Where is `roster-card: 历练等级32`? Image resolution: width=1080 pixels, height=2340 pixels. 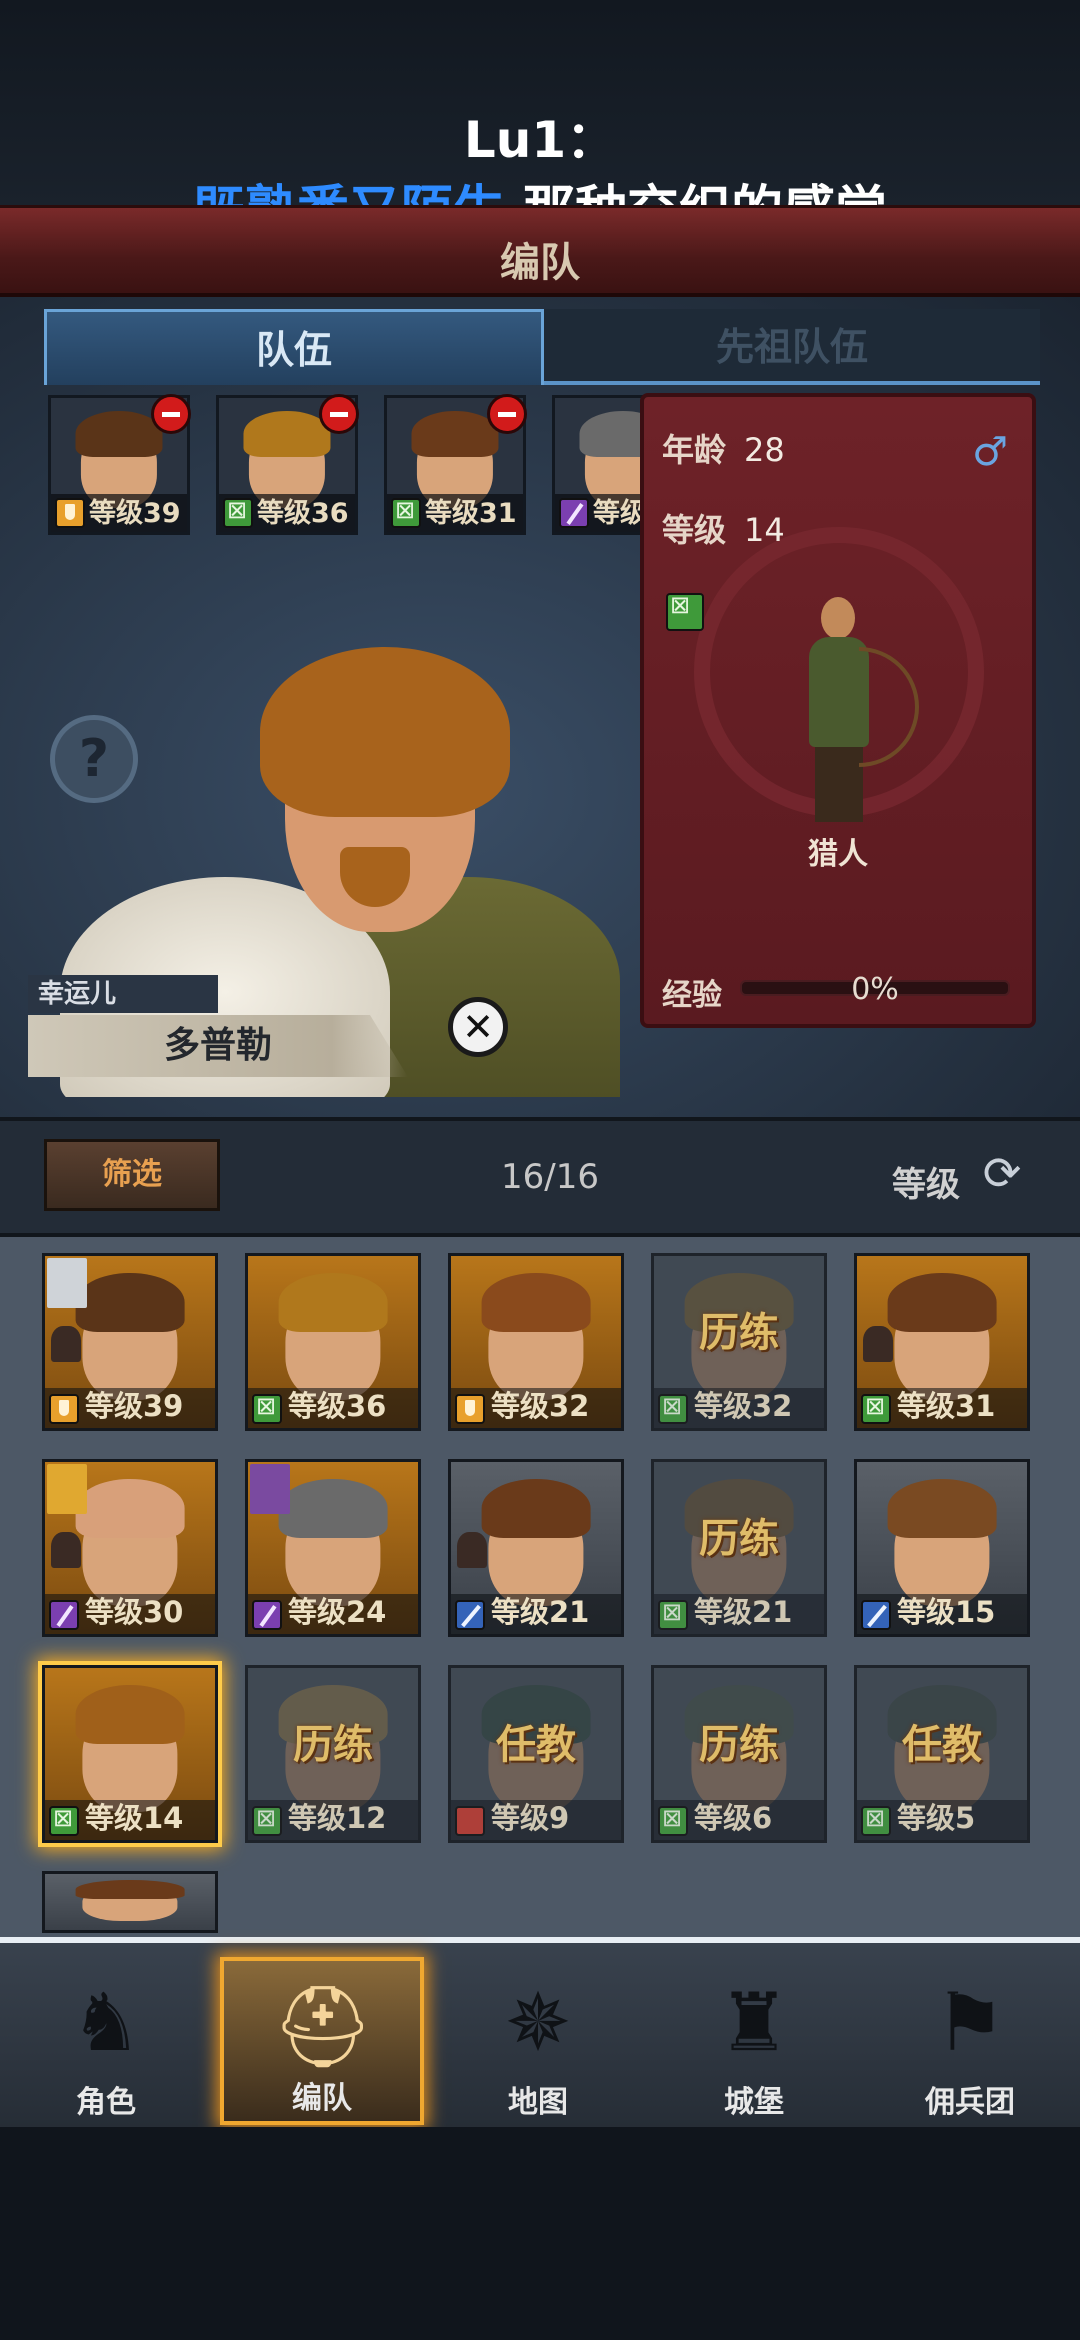
roster-card: 历练等级32 is located at coordinates (739, 1342).